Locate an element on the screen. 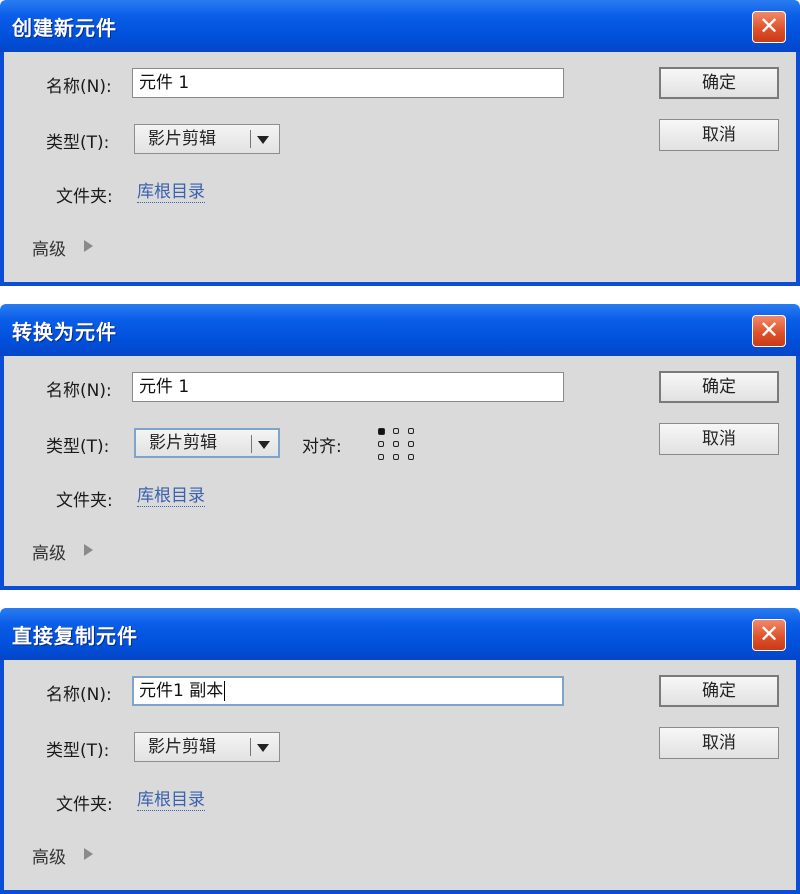 This screenshot has width=800, height=894. title-bar: 直接复制元件 ✕ is located at coordinates (400, 634).